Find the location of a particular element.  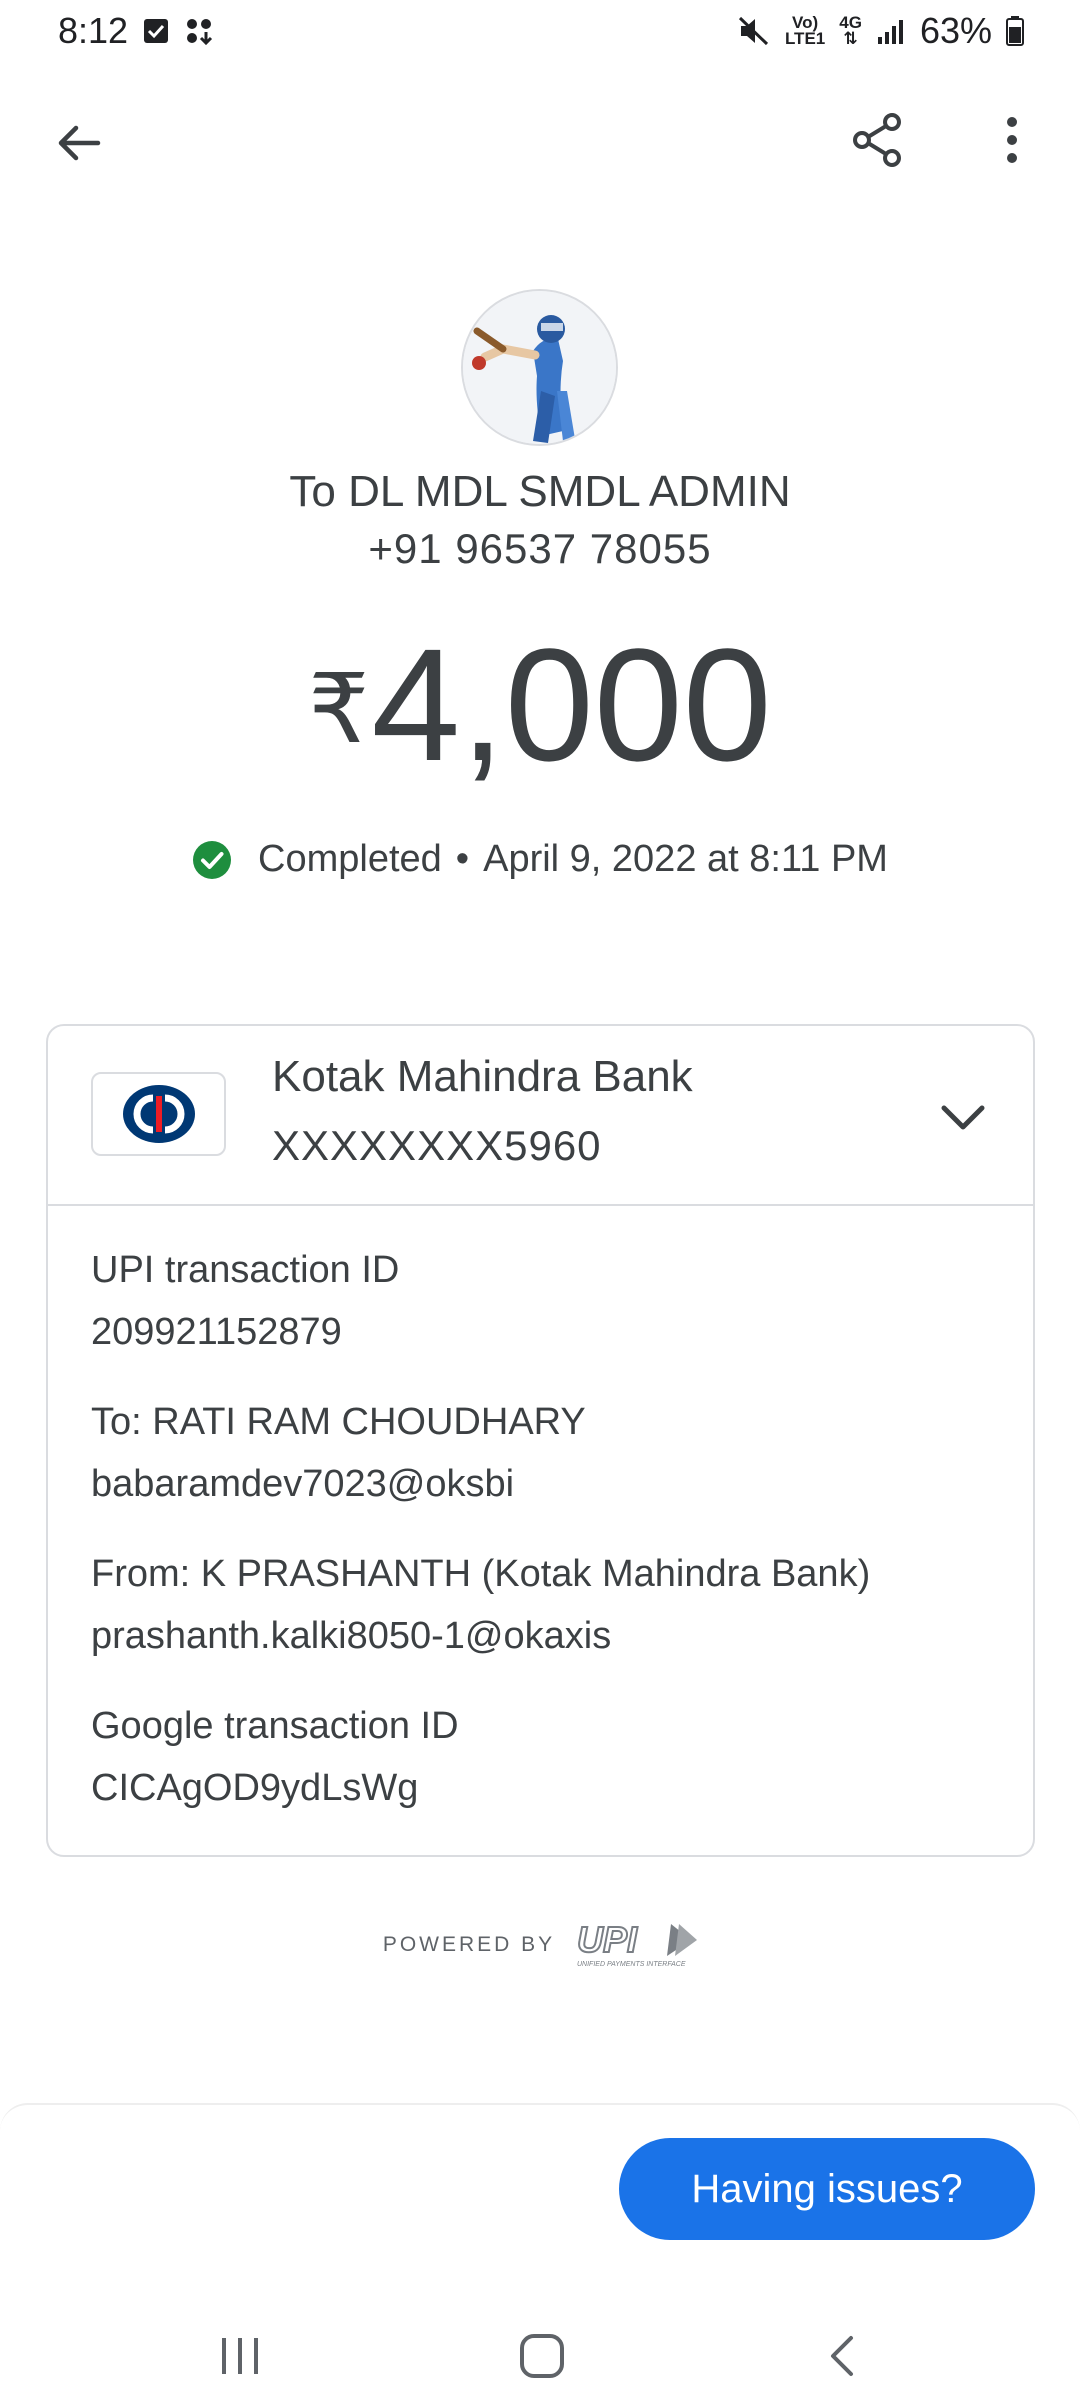

checkbox-notification-icon is located at coordinates (156, 31).